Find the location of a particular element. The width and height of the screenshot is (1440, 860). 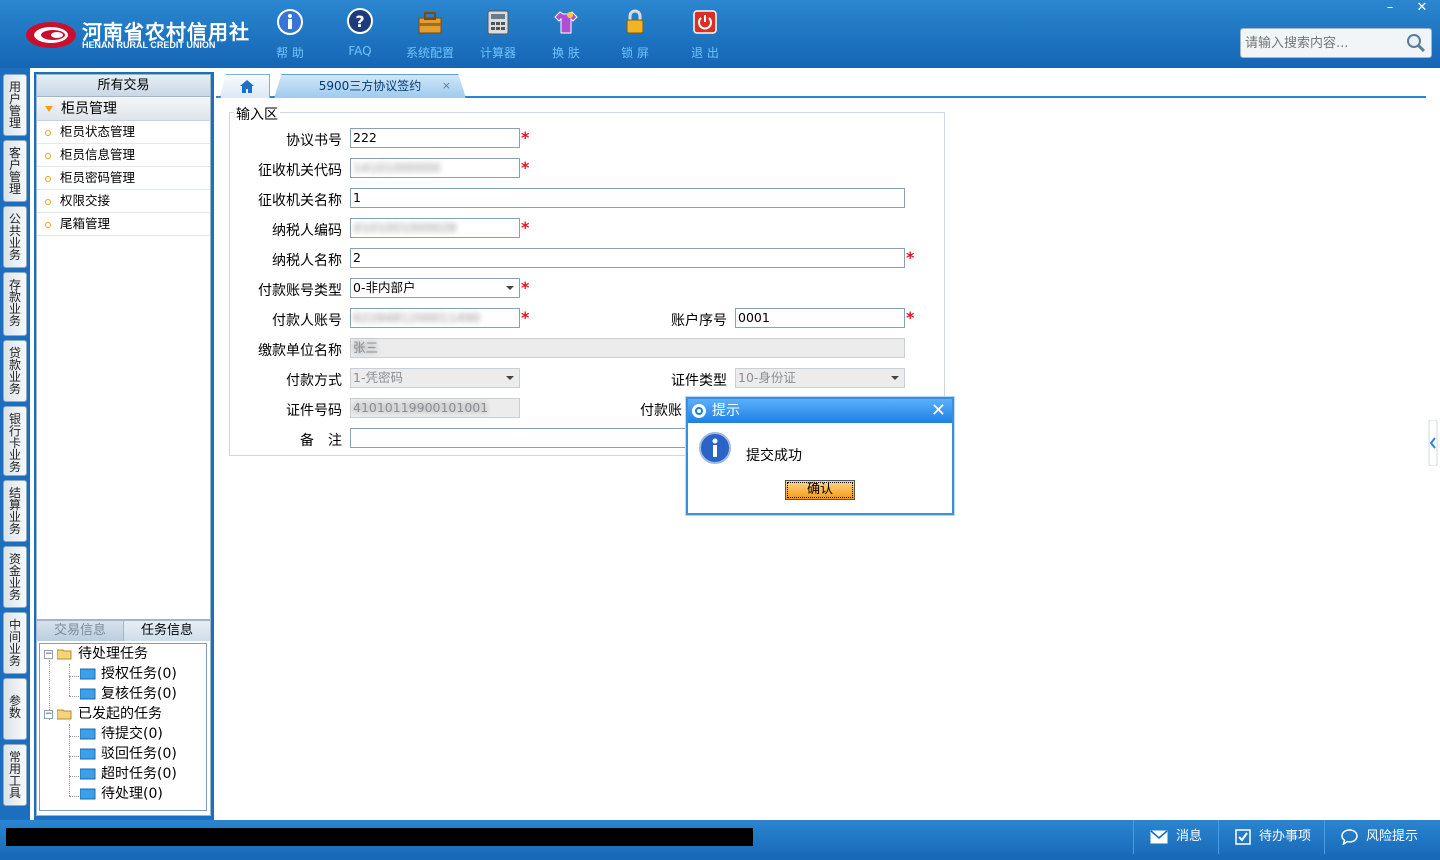

home-tab is located at coordinates (245, 86).